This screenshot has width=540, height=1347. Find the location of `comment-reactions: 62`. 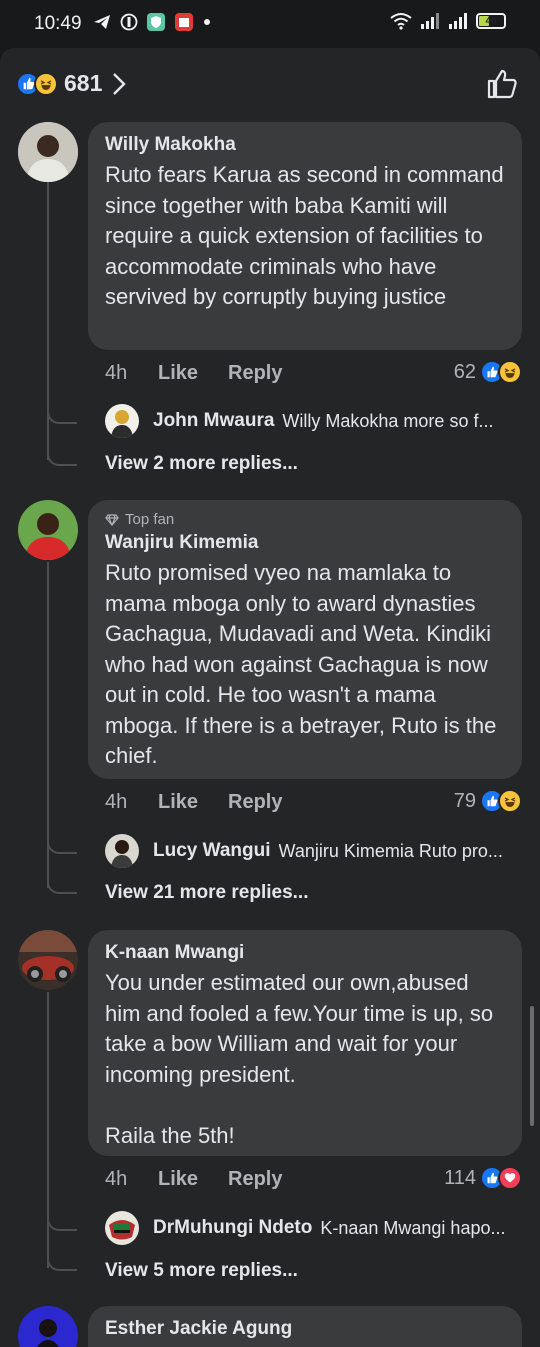

comment-reactions: 62 is located at coordinates (488, 372).